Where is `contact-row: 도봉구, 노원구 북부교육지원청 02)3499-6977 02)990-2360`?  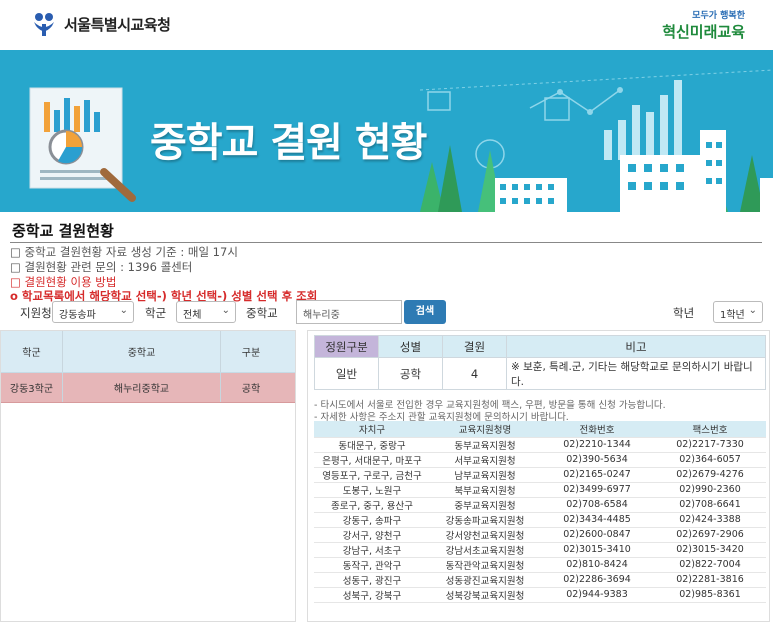
contact-row: 도봉구, 노원구 북부교육지원청 02)3499-6977 02)990-2360 is located at coordinates (540, 490).